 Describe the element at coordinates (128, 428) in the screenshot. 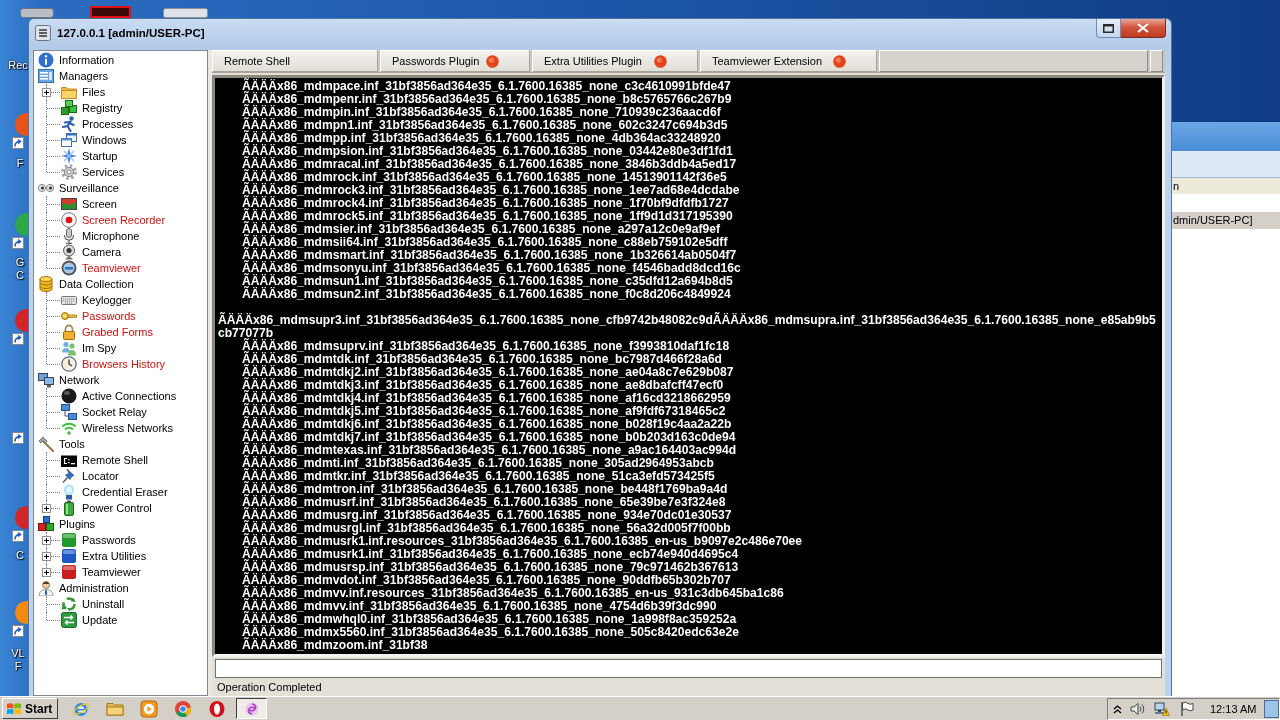

I see `tree-item: Wireless Networks` at that location.